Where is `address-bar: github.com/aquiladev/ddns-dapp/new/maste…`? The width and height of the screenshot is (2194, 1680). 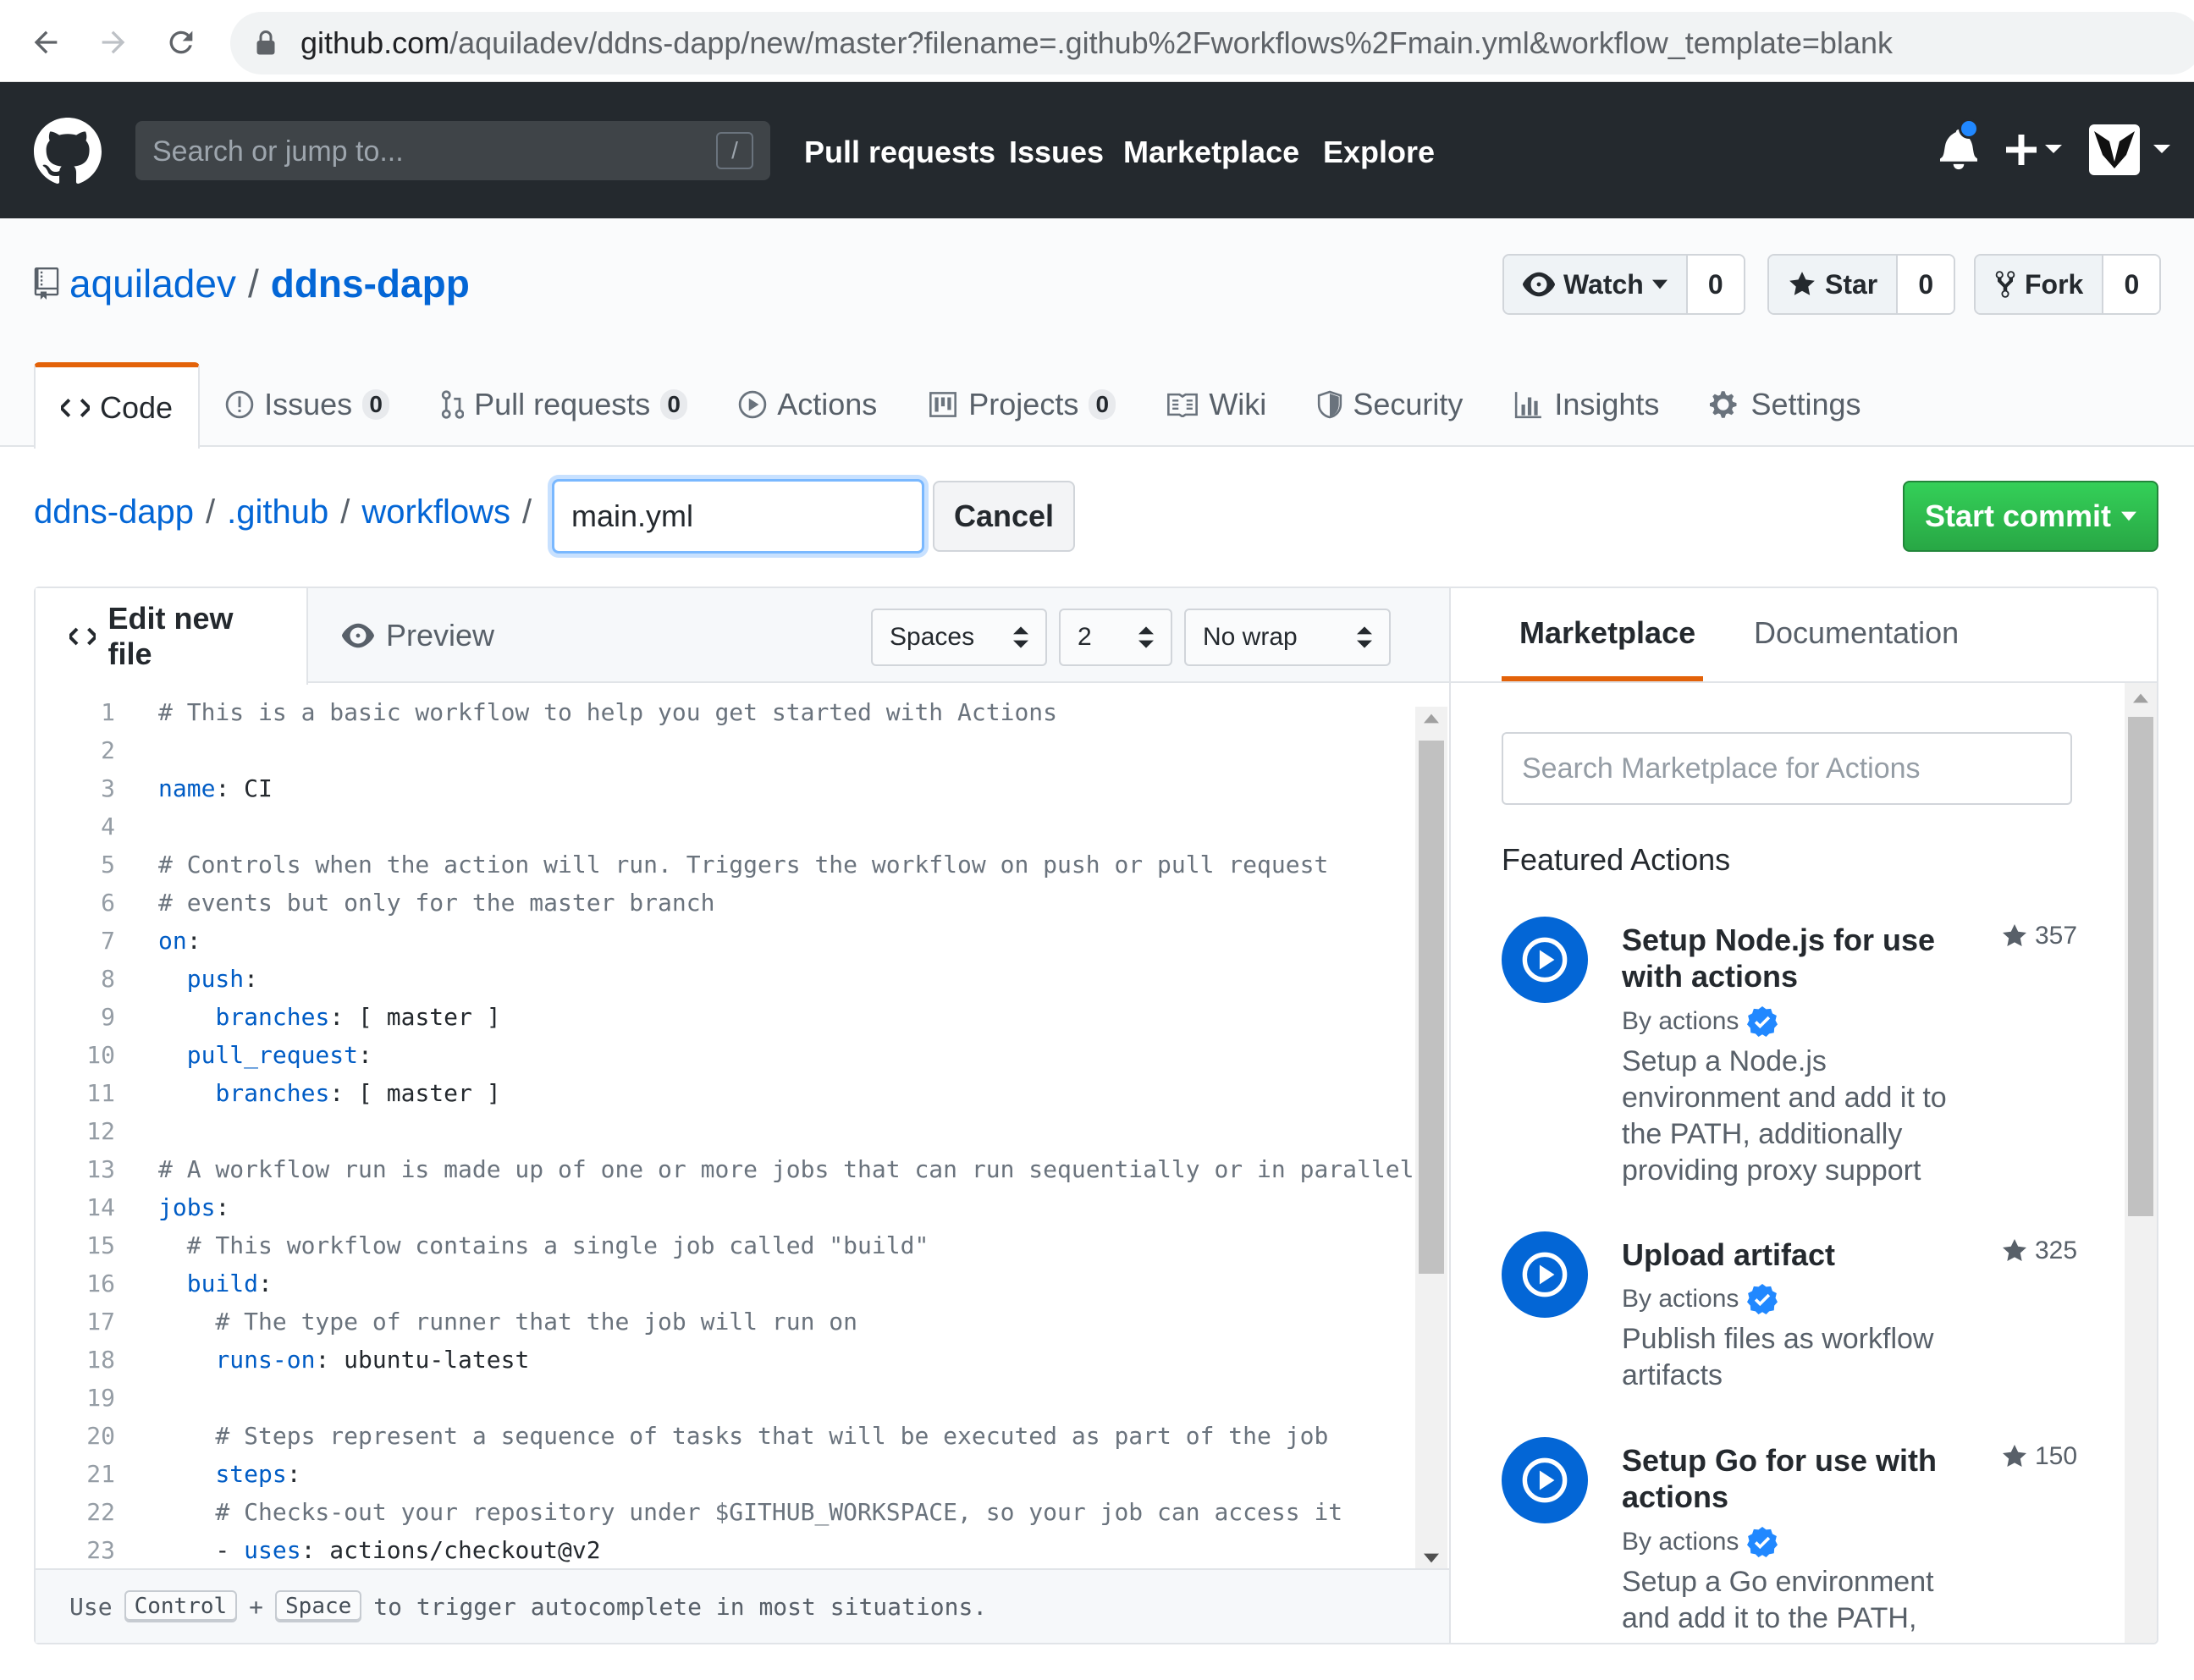
address-bar: github.com/aquiladev/ddns-dapp/new/maste… is located at coordinates (1212, 43).